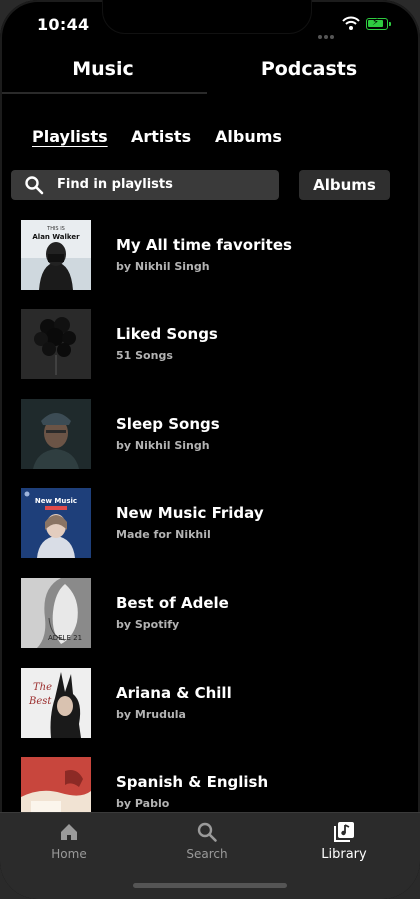  I want to click on subtab-artists: Artists, so click(161, 136).